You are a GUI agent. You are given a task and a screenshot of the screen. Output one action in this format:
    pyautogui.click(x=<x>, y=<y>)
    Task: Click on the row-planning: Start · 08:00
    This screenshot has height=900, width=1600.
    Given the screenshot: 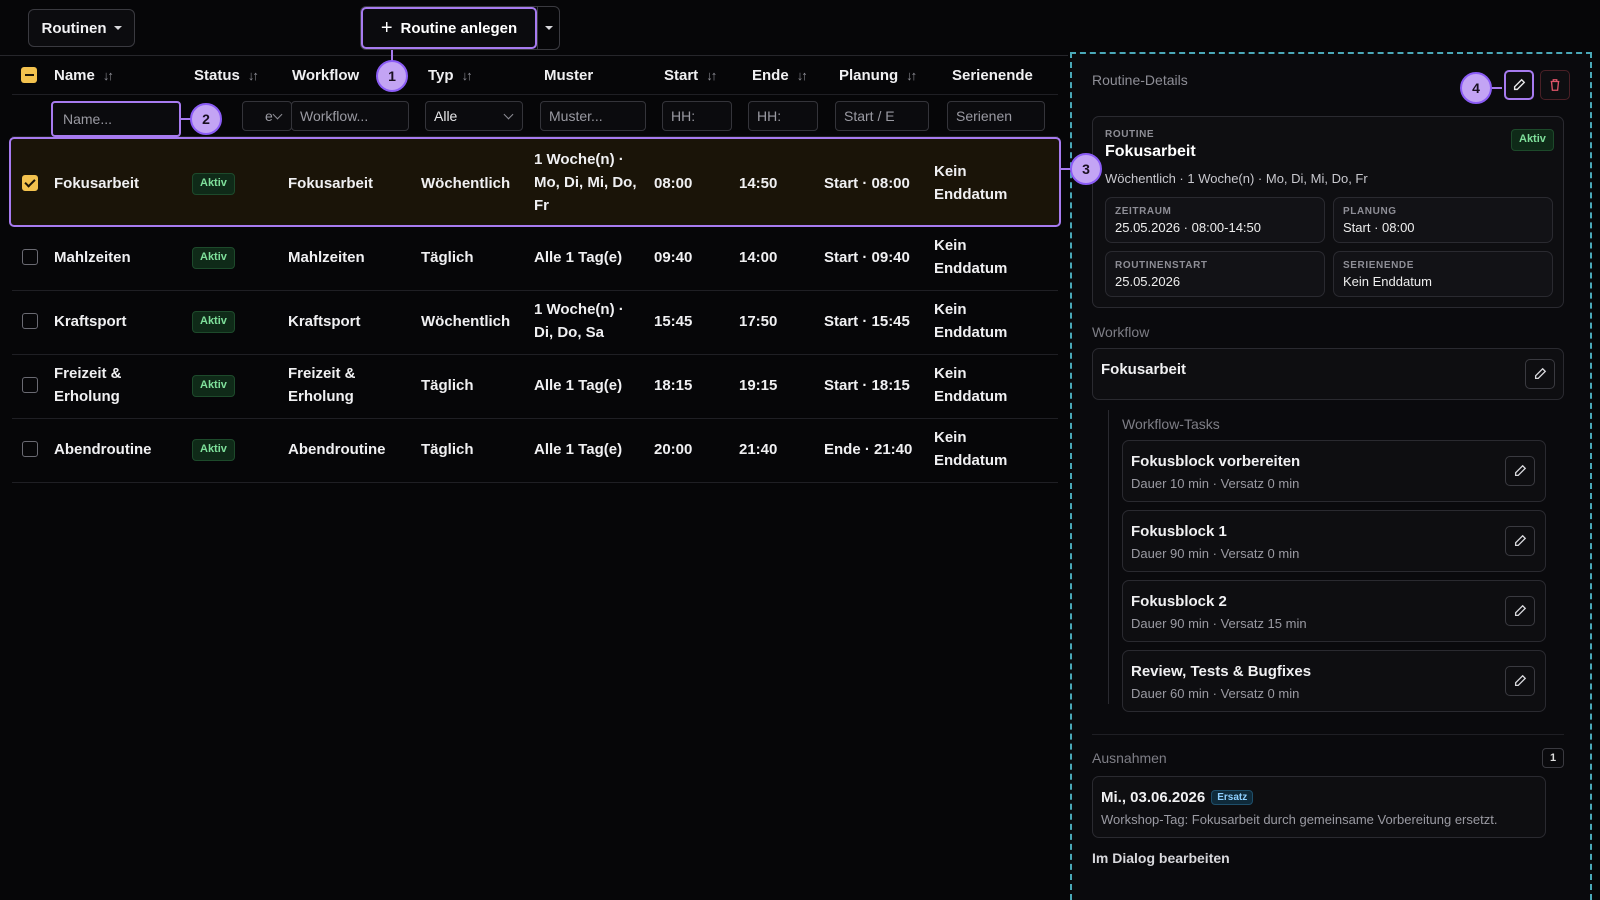 What is the action you would take?
    pyautogui.click(x=867, y=183)
    